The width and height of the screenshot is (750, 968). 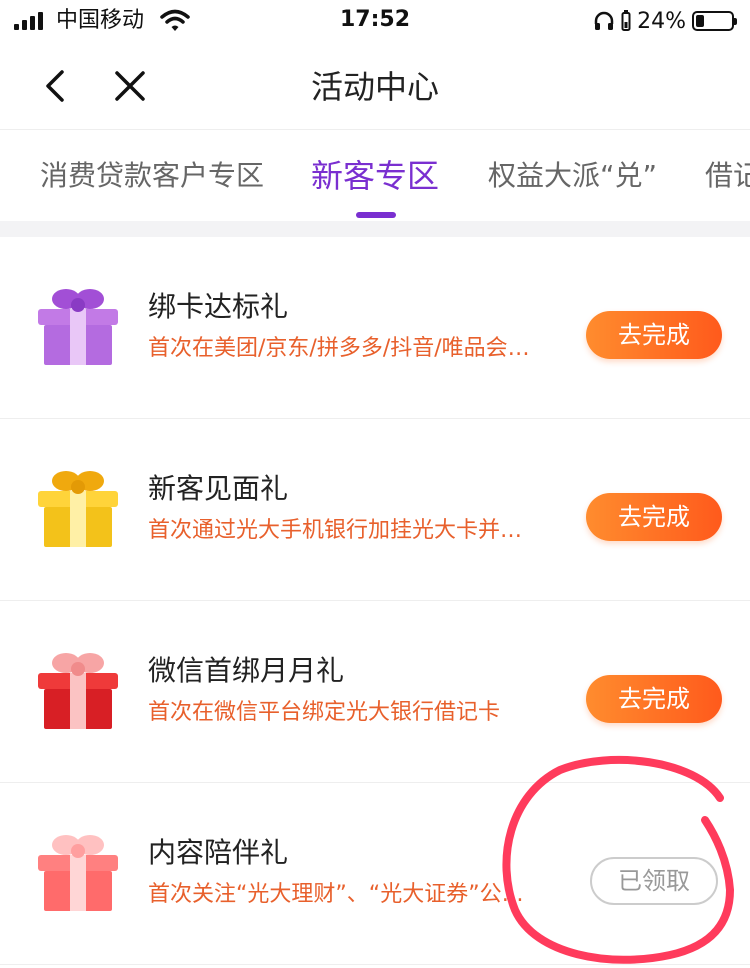 What do you see at coordinates (626, 20) in the screenshot?
I see `battery-saver-icon` at bounding box center [626, 20].